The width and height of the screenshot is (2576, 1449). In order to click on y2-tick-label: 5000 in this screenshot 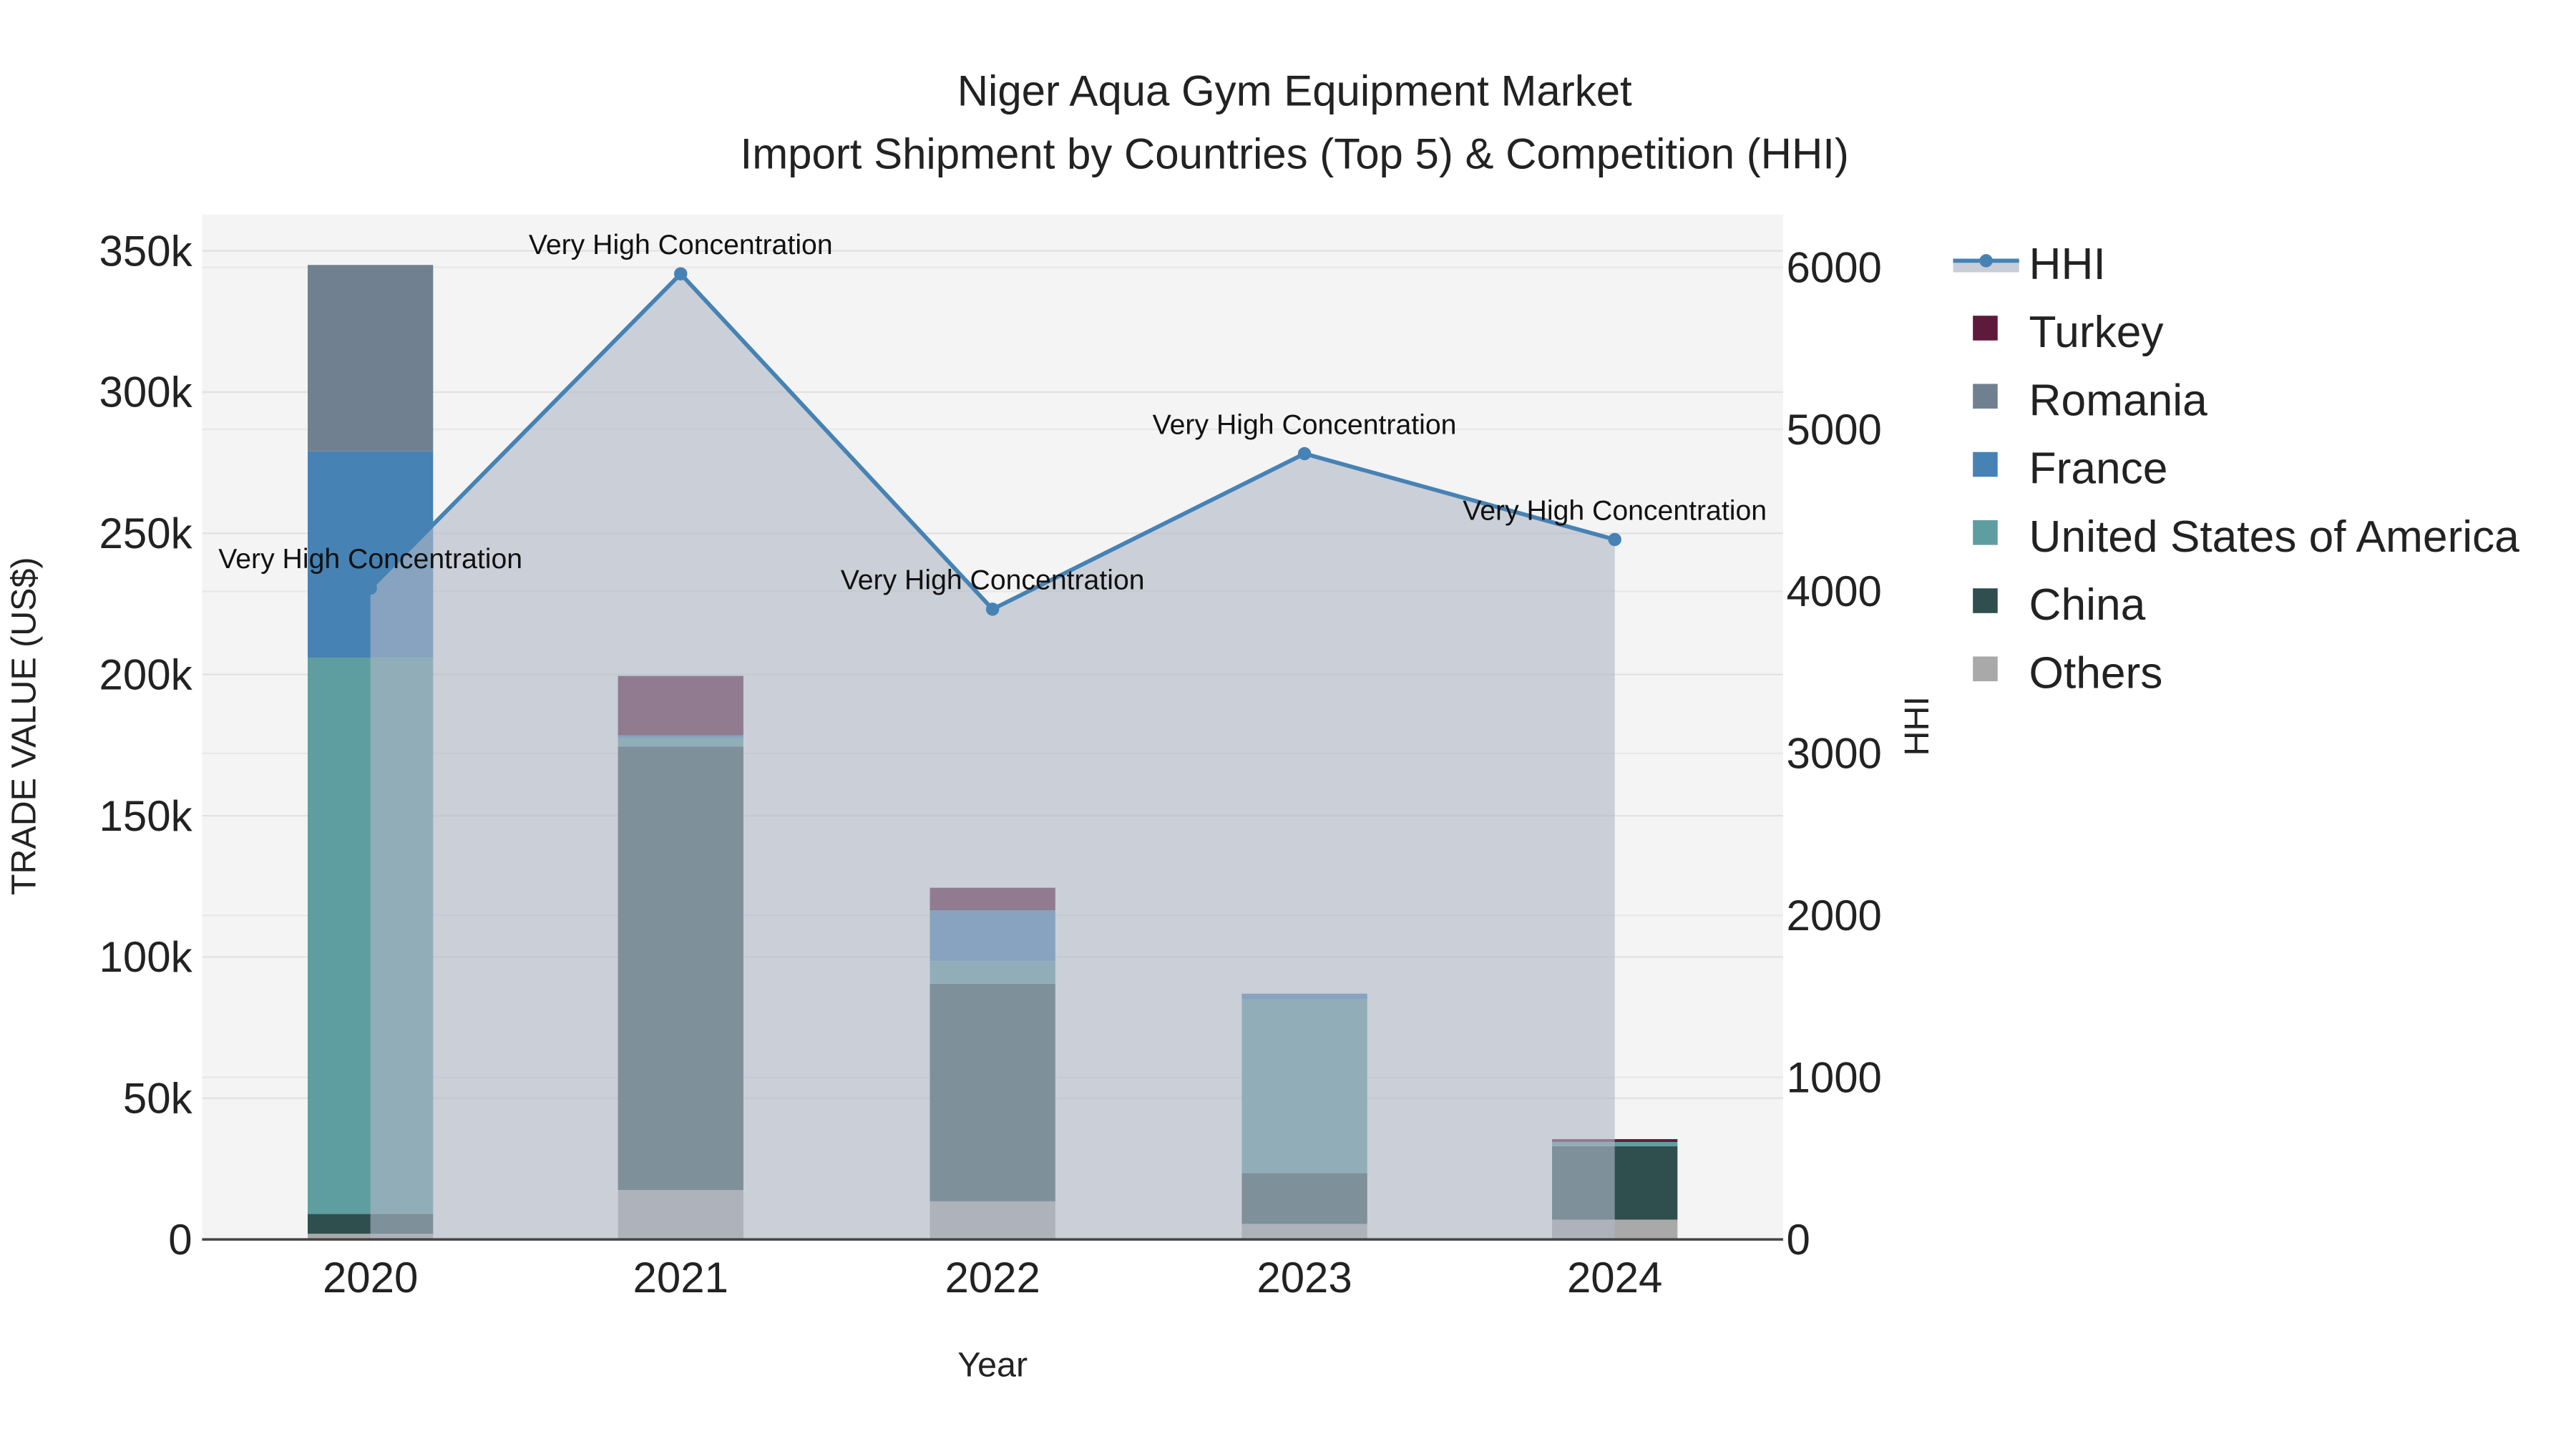, I will do `click(1834, 430)`.